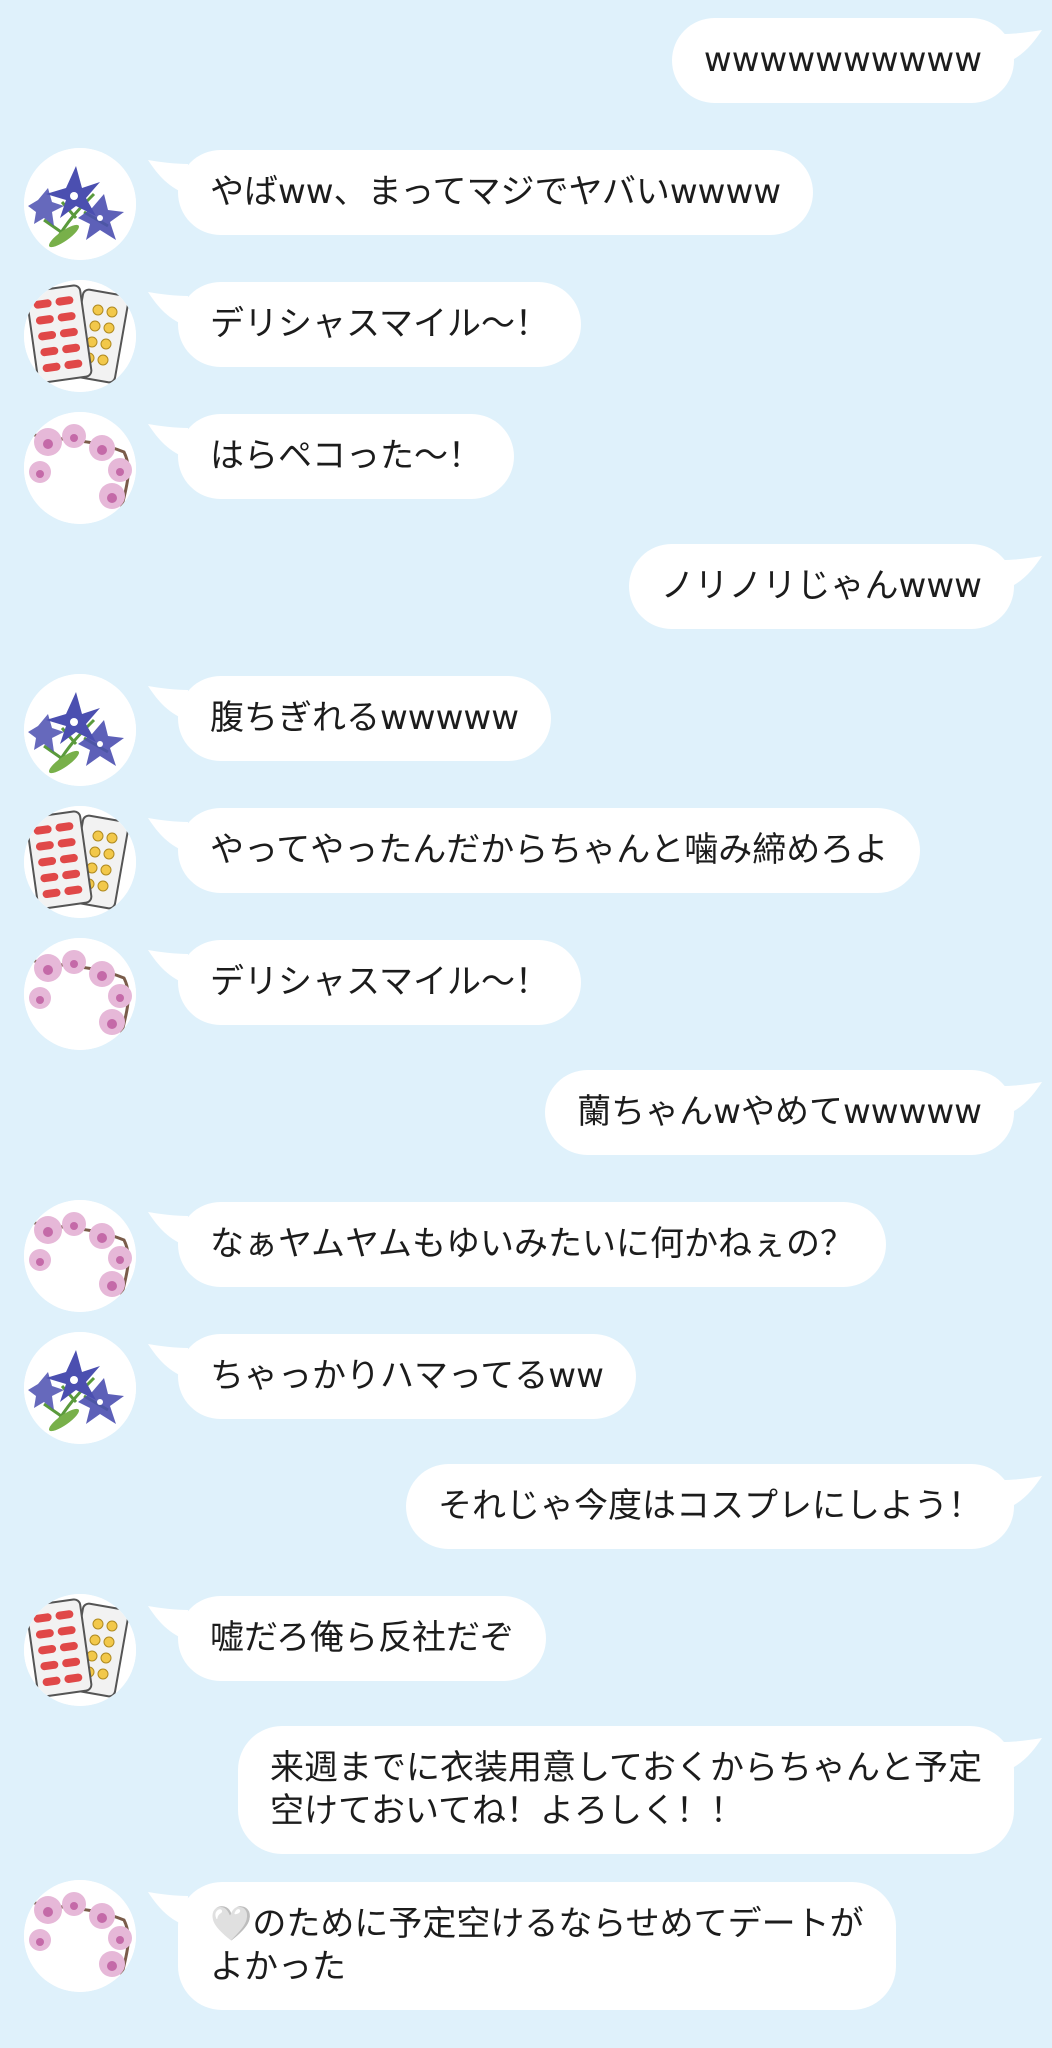 The image size is (1052, 2048). Describe the element at coordinates (407, 1376) in the screenshot. I see `message-bubble: ちゃっかりハマってるww` at that location.